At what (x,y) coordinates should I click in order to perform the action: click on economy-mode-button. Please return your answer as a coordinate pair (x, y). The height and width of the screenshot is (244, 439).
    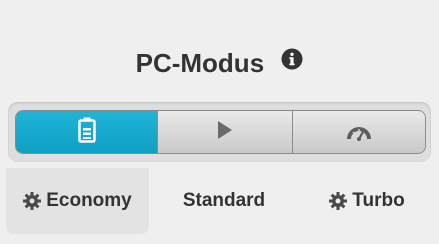
    Looking at the image, I should click on (86, 132).